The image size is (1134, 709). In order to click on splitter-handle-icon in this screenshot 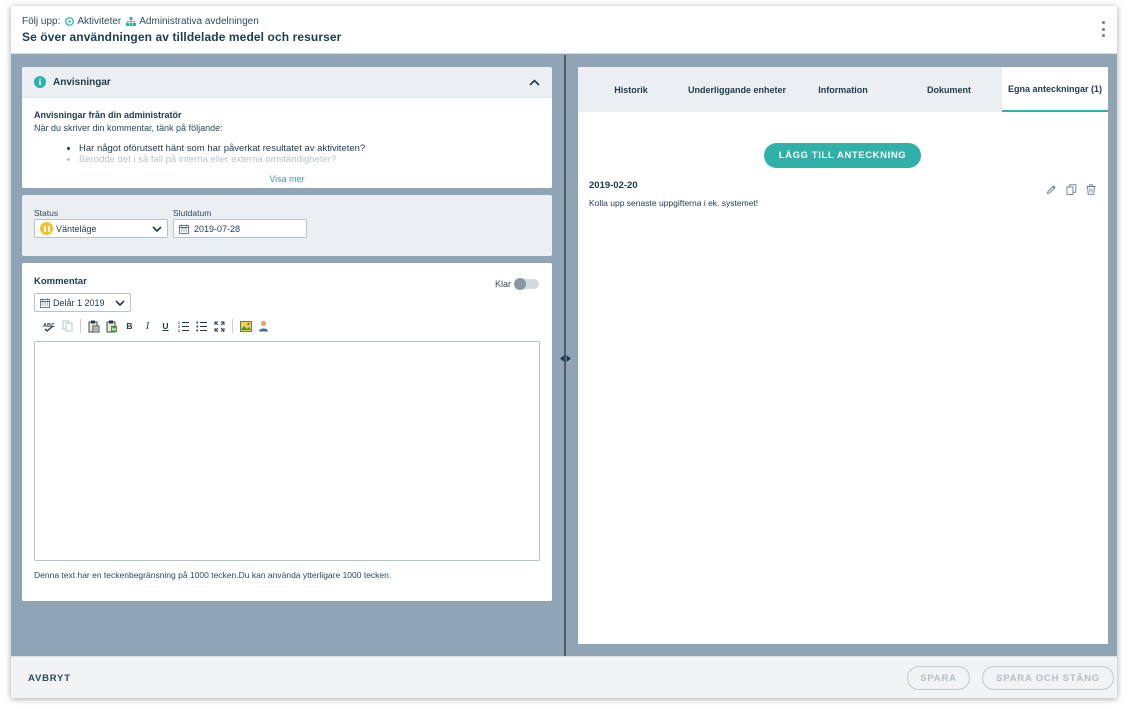, I will do `click(565, 358)`.